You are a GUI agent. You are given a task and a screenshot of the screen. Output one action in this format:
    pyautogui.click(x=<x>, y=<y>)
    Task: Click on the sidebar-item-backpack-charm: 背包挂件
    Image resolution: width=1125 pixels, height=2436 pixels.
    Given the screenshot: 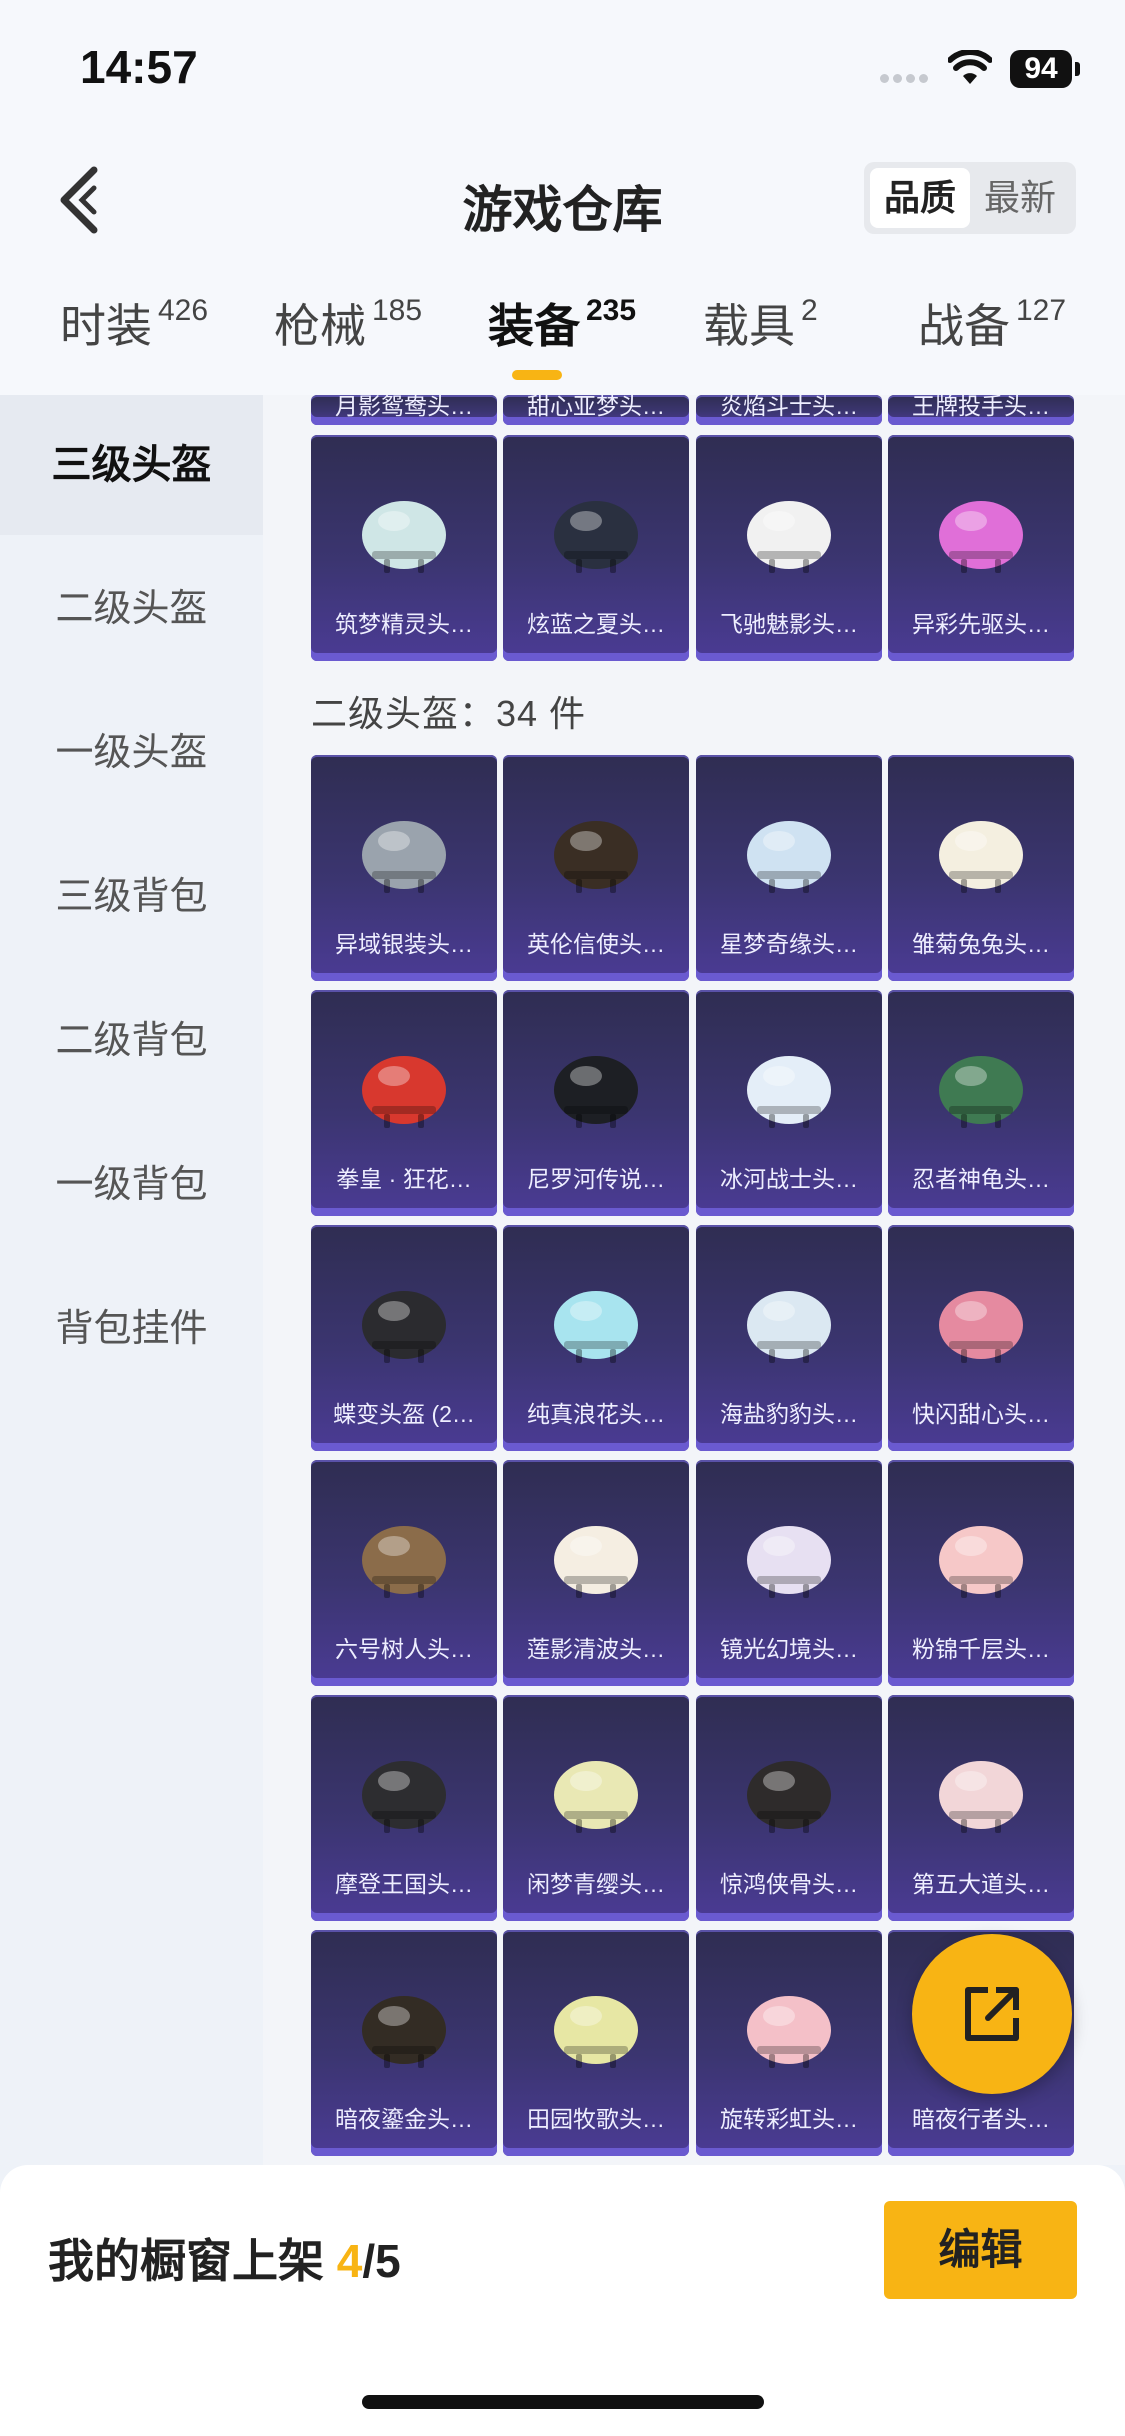 What is the action you would take?
    pyautogui.click(x=131, y=1329)
    